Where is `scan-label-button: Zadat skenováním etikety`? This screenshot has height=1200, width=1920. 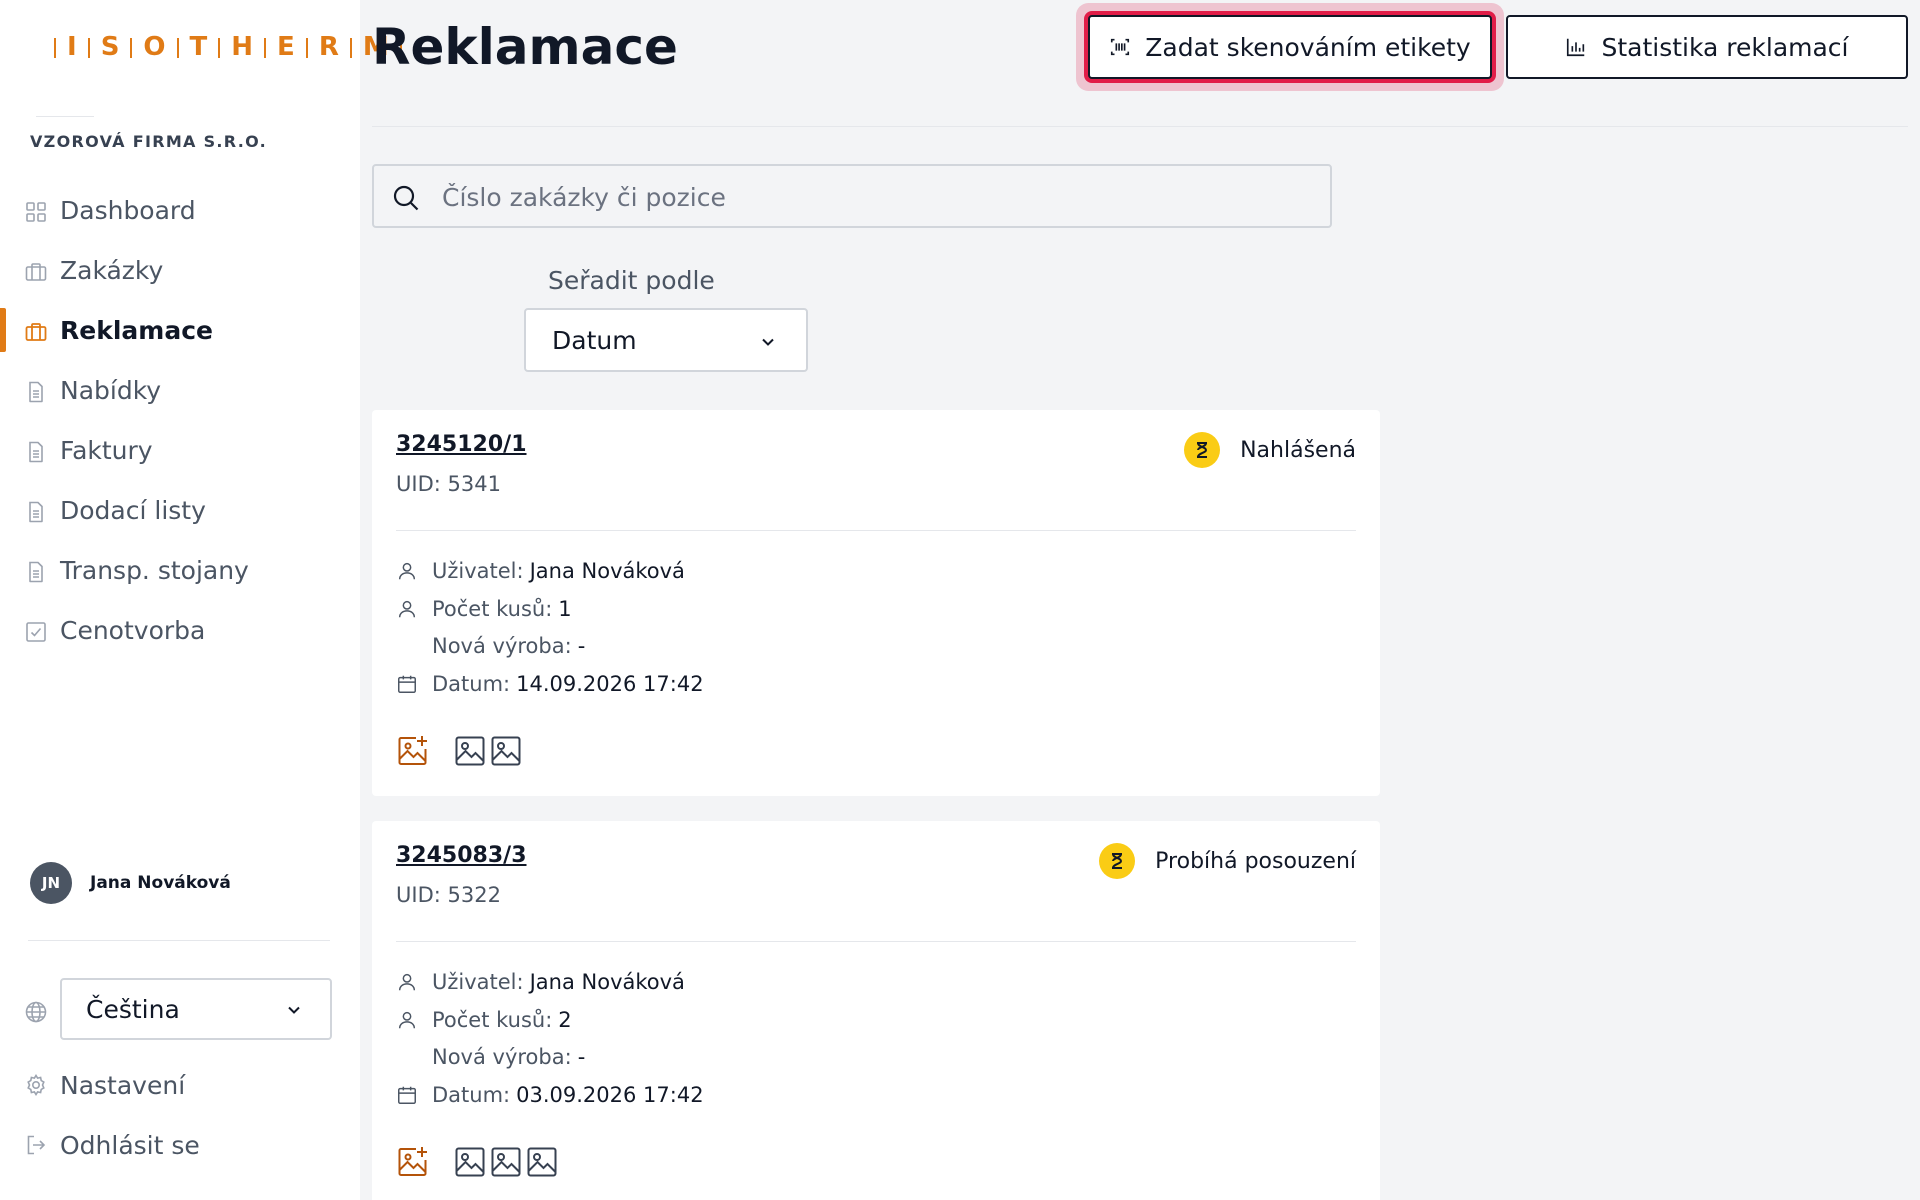
scan-label-button: Zadat skenováním etikety is located at coordinates (1290, 47).